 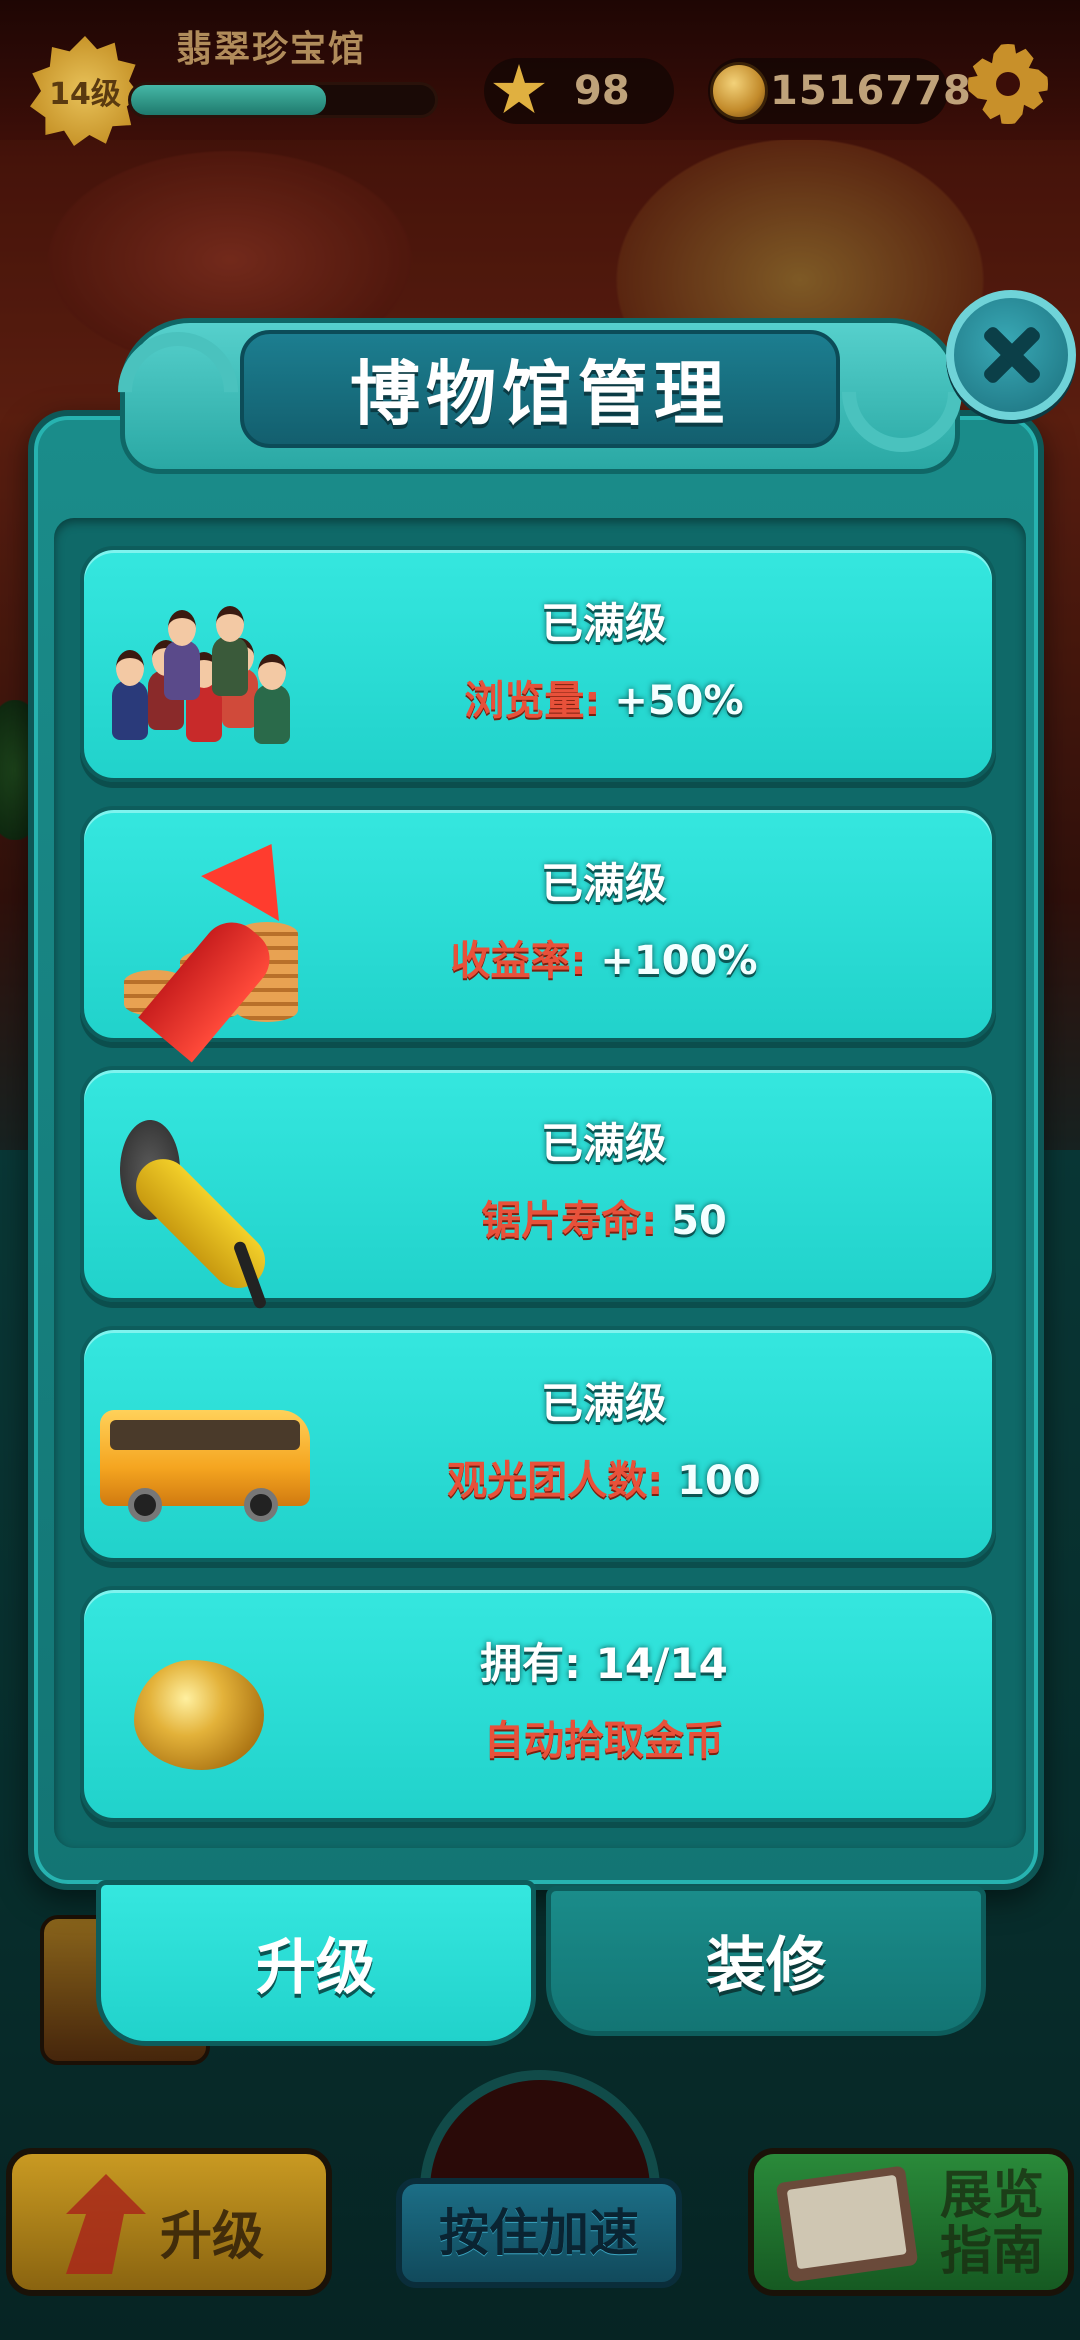 I want to click on card-effect: 锯片寿命: 50, so click(x=604, y=1217).